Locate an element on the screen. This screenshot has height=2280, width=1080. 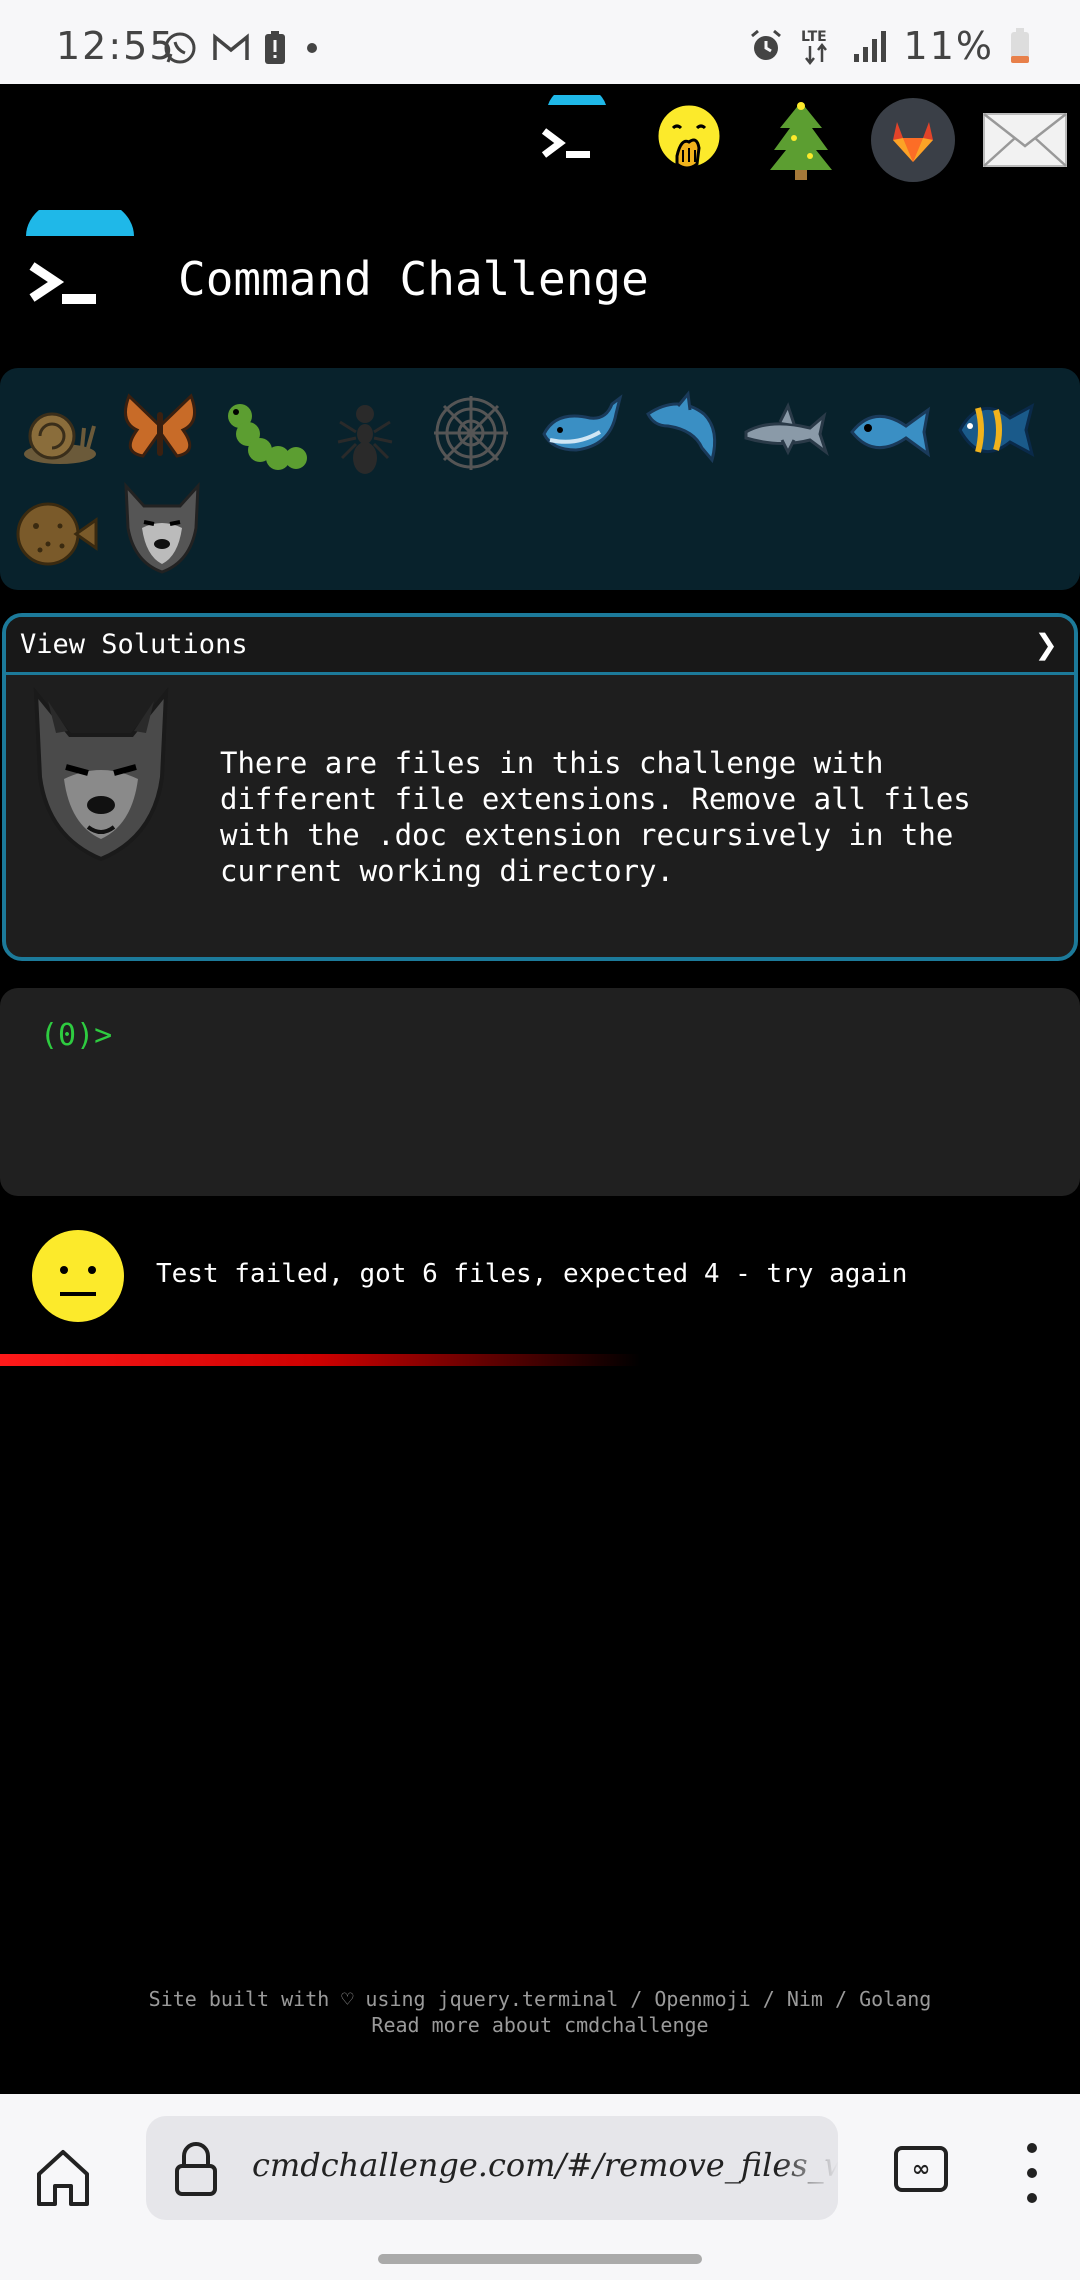
system-icons: LTE 11% is located at coordinates (889, 46).